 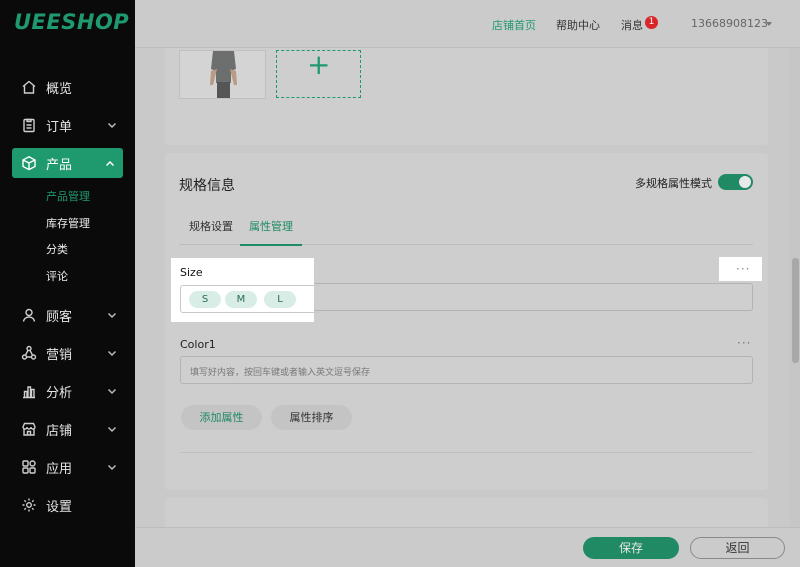 What do you see at coordinates (514, 25) in the screenshot?
I see `store-home-link: 店铺首页` at bounding box center [514, 25].